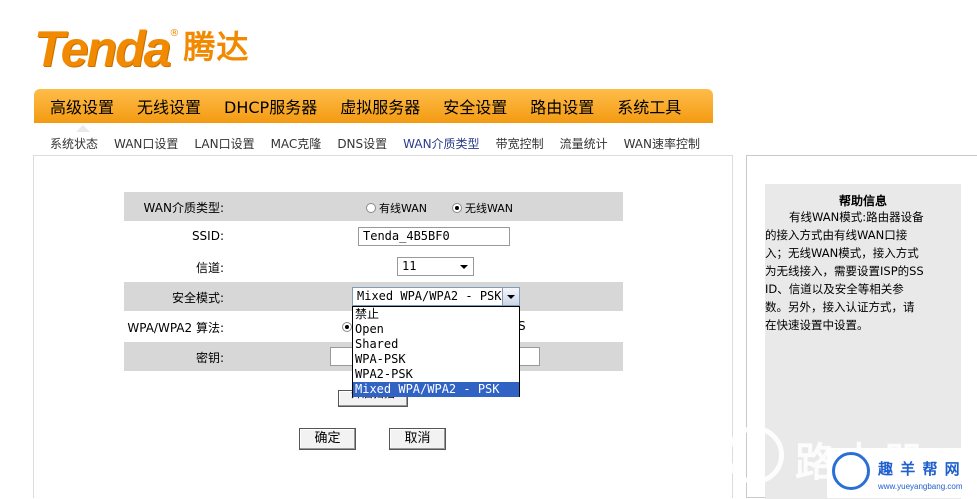  Describe the element at coordinates (457, 208) in the screenshot. I see `wan-wireless-radio` at that location.